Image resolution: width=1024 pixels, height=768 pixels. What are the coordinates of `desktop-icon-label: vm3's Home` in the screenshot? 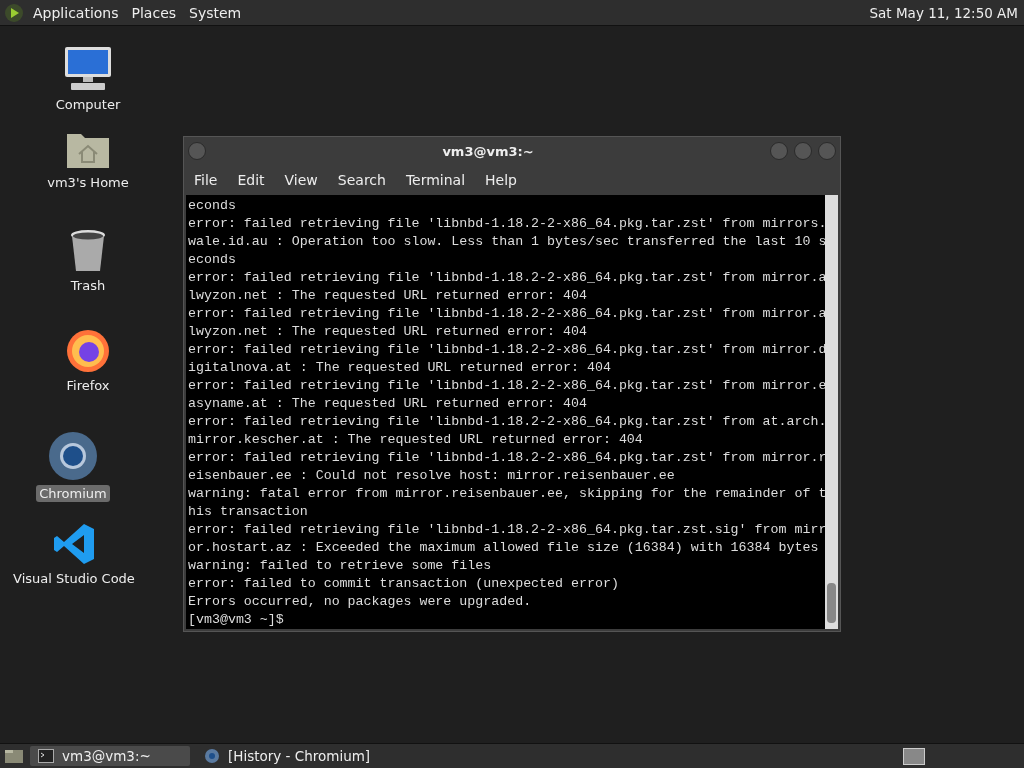 It's located at (88, 182).